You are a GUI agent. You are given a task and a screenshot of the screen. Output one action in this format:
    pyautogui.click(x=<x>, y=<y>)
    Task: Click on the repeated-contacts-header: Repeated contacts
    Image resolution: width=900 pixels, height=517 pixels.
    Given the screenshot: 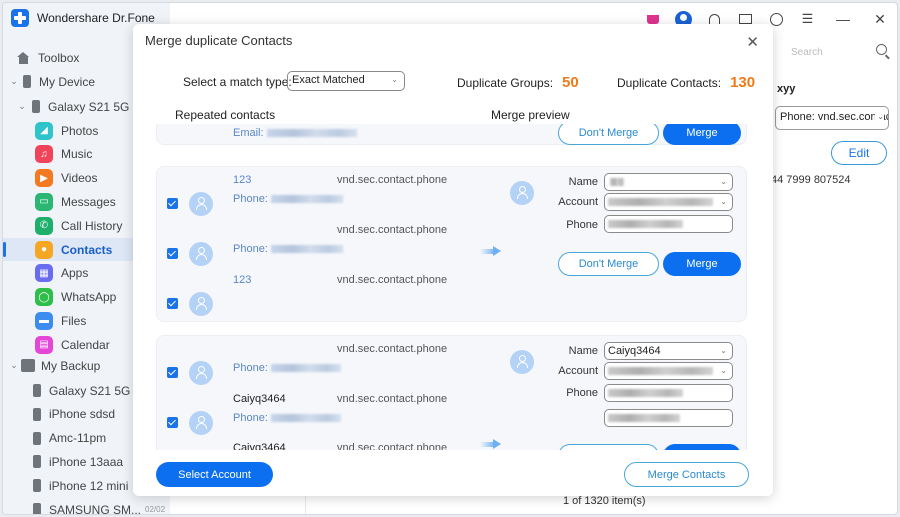 What is the action you would take?
    pyautogui.click(x=225, y=115)
    